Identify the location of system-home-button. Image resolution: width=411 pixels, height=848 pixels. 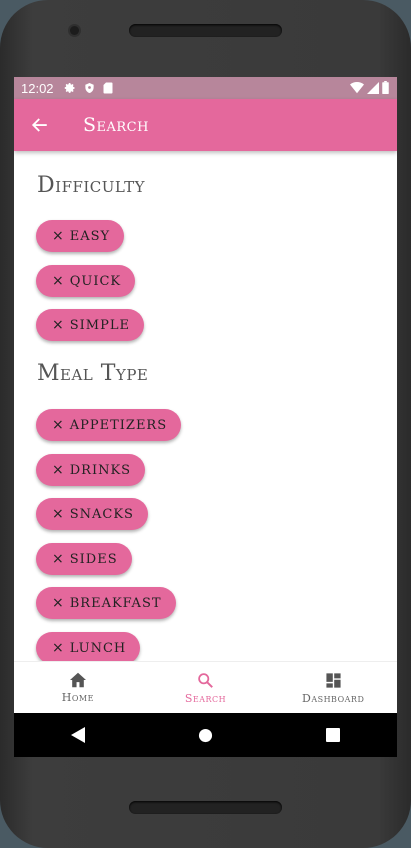
(205, 735).